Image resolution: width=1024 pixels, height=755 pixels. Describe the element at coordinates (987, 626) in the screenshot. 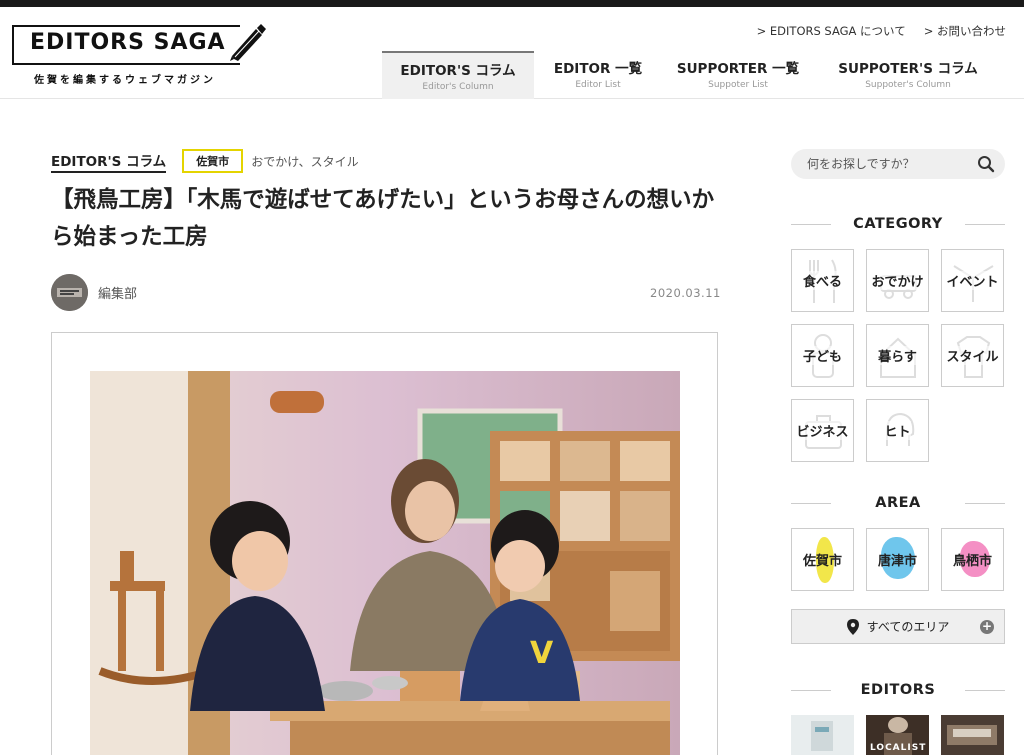

I see `plus-icon: +` at that location.